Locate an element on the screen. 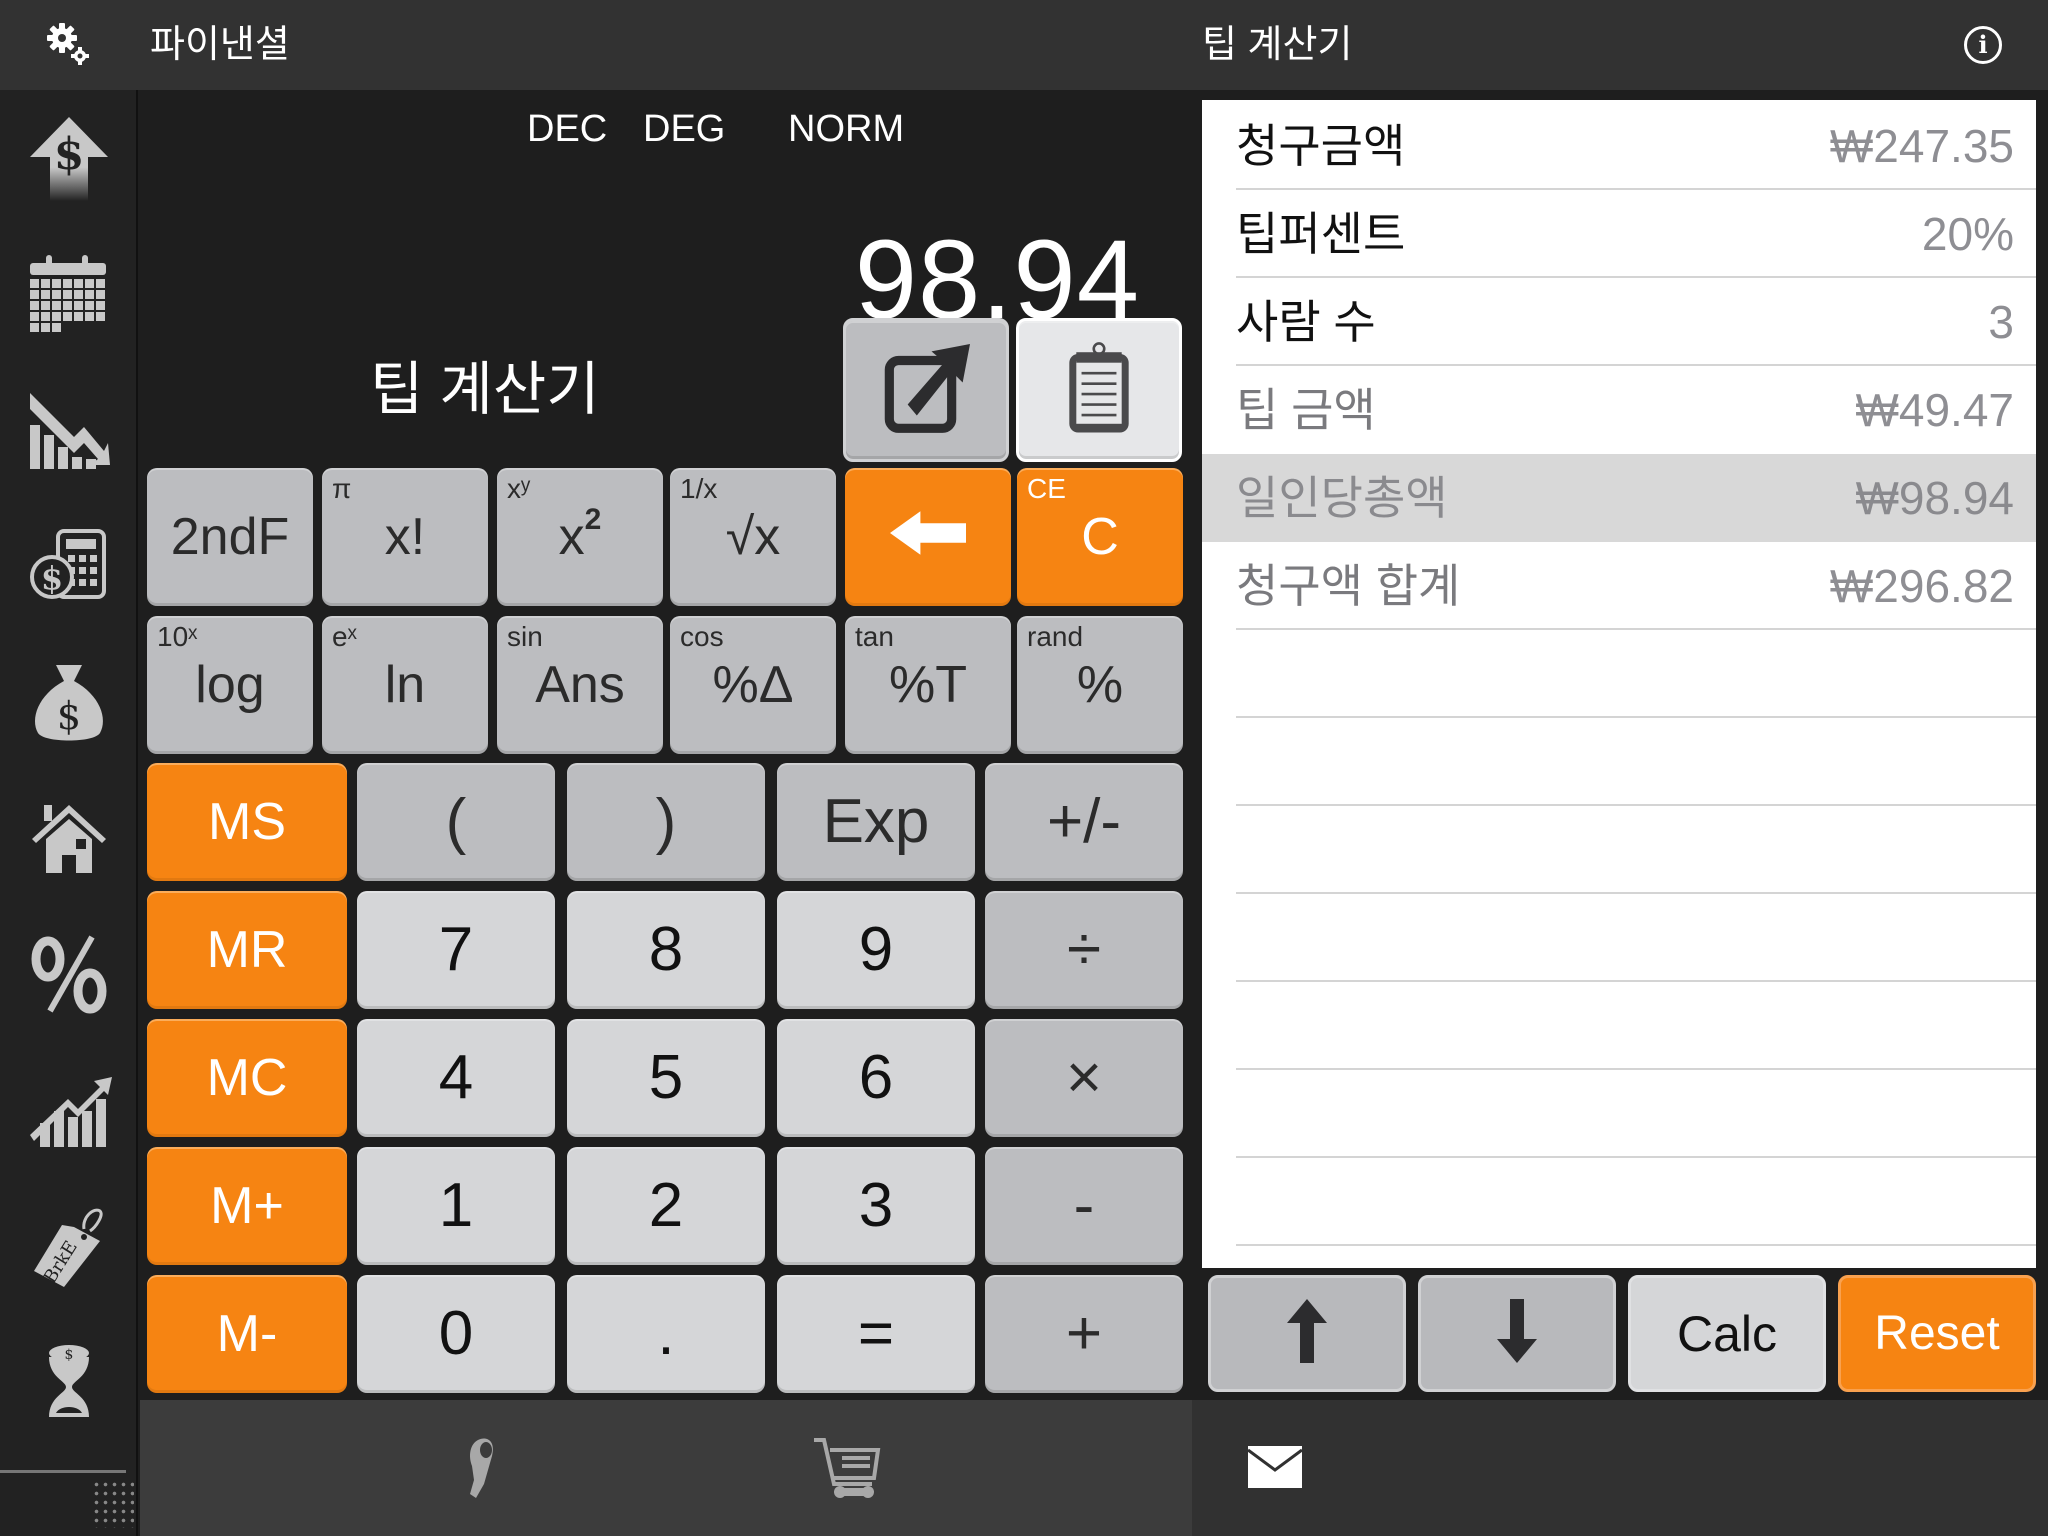 This screenshot has height=1536, width=2048. key-6: 6 is located at coordinates (876, 1078).